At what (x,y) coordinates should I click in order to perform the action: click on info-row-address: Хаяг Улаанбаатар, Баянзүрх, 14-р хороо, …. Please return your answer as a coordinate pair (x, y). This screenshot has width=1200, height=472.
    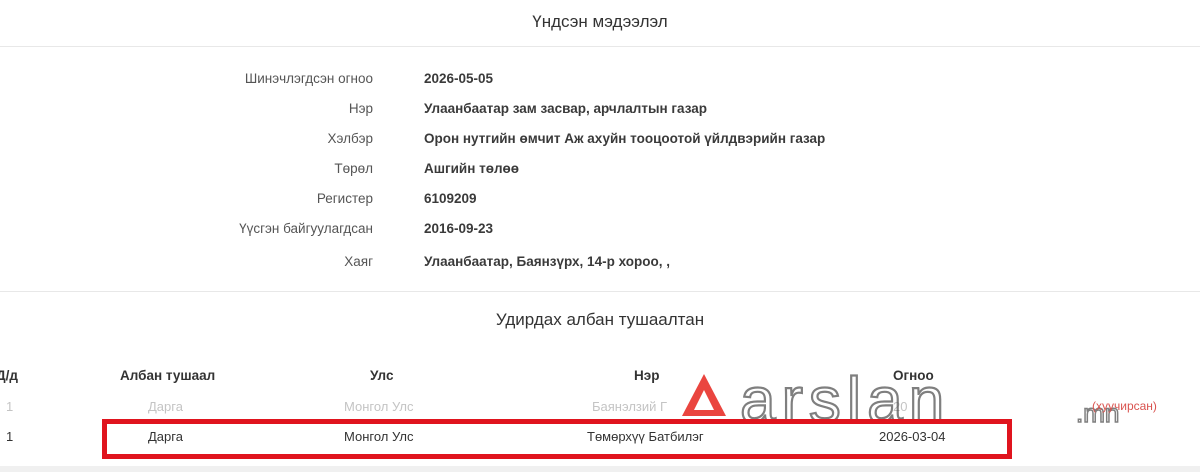
    Looking at the image, I should click on (600, 269).